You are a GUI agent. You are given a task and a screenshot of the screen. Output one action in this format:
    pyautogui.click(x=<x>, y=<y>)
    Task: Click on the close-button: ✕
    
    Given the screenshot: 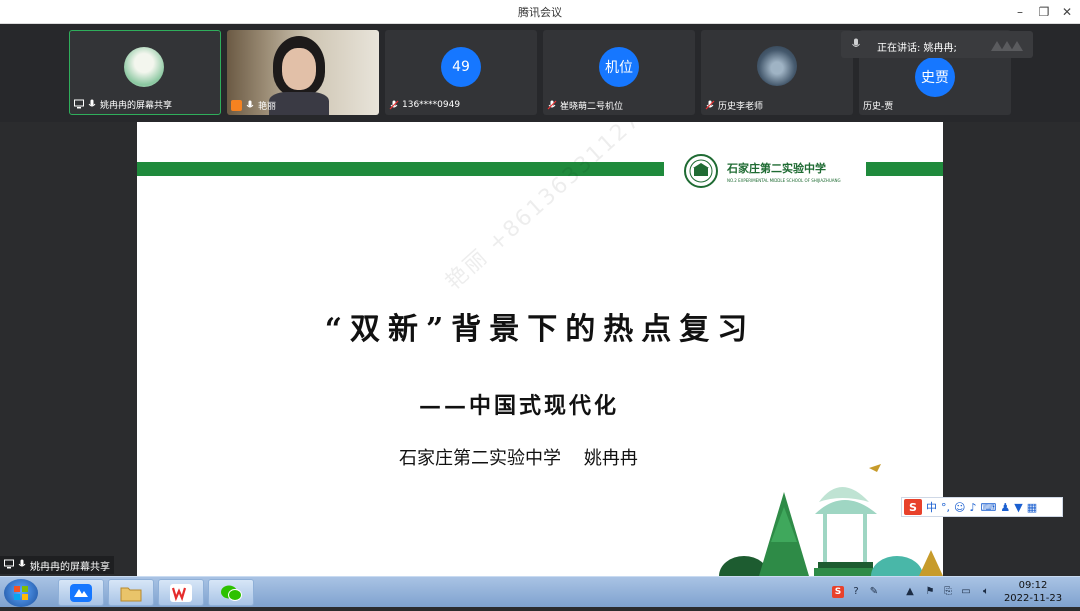 What is the action you would take?
    pyautogui.click(x=1067, y=12)
    